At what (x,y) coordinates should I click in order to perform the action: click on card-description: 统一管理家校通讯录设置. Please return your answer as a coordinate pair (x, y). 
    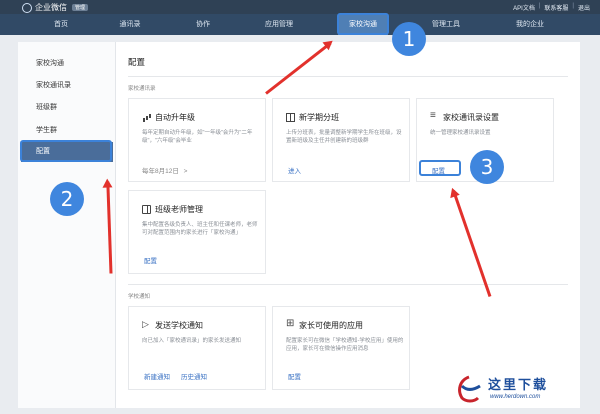
    Looking at the image, I should click on (460, 133).